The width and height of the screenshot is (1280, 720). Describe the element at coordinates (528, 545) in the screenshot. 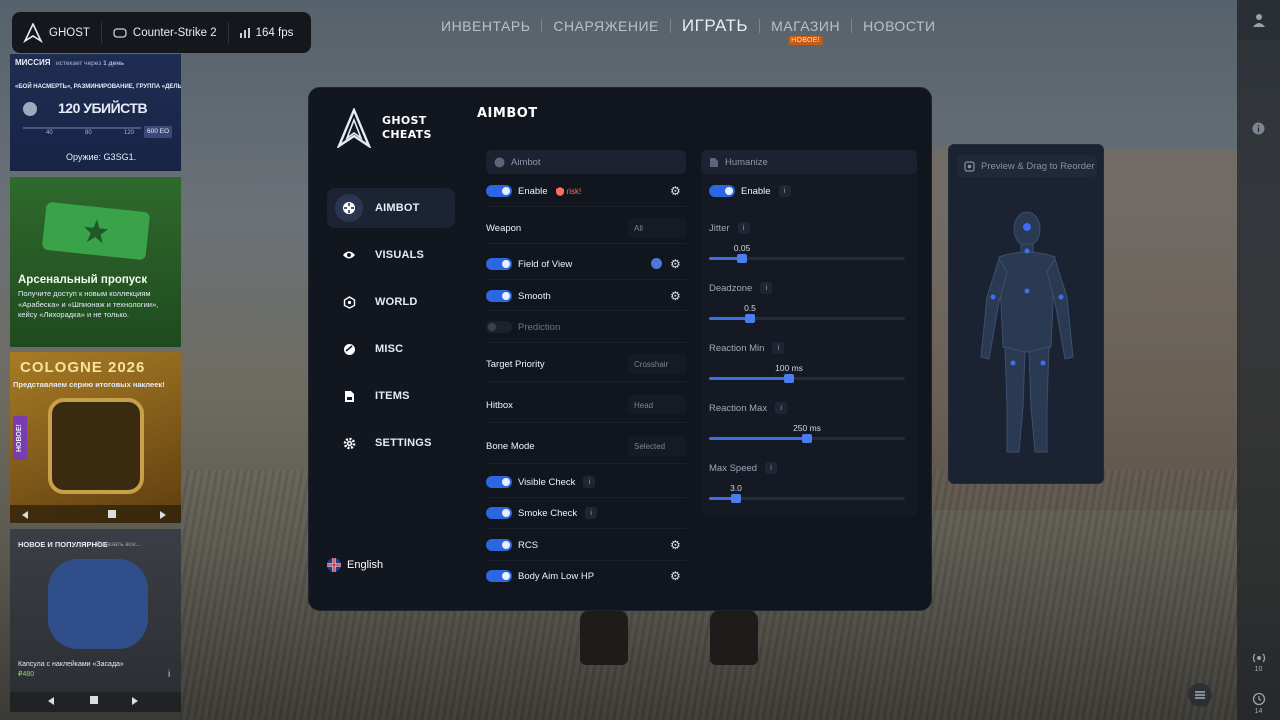

I see `rcs-label: RCS` at that location.